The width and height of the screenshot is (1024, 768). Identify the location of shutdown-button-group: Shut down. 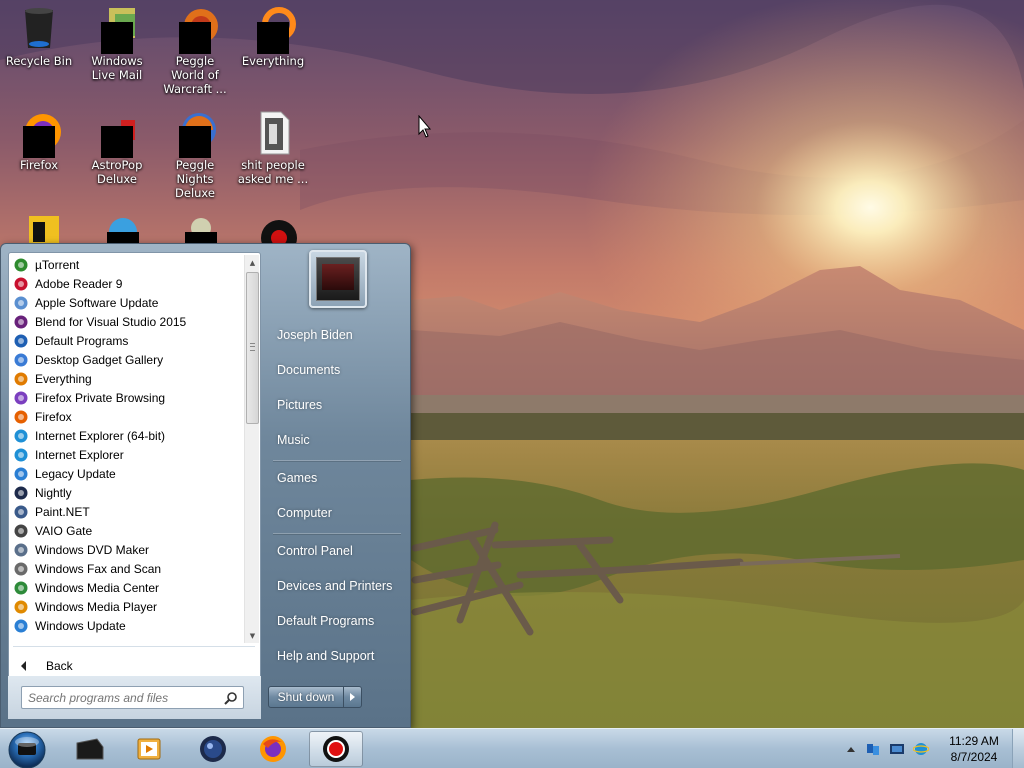
(315, 697).